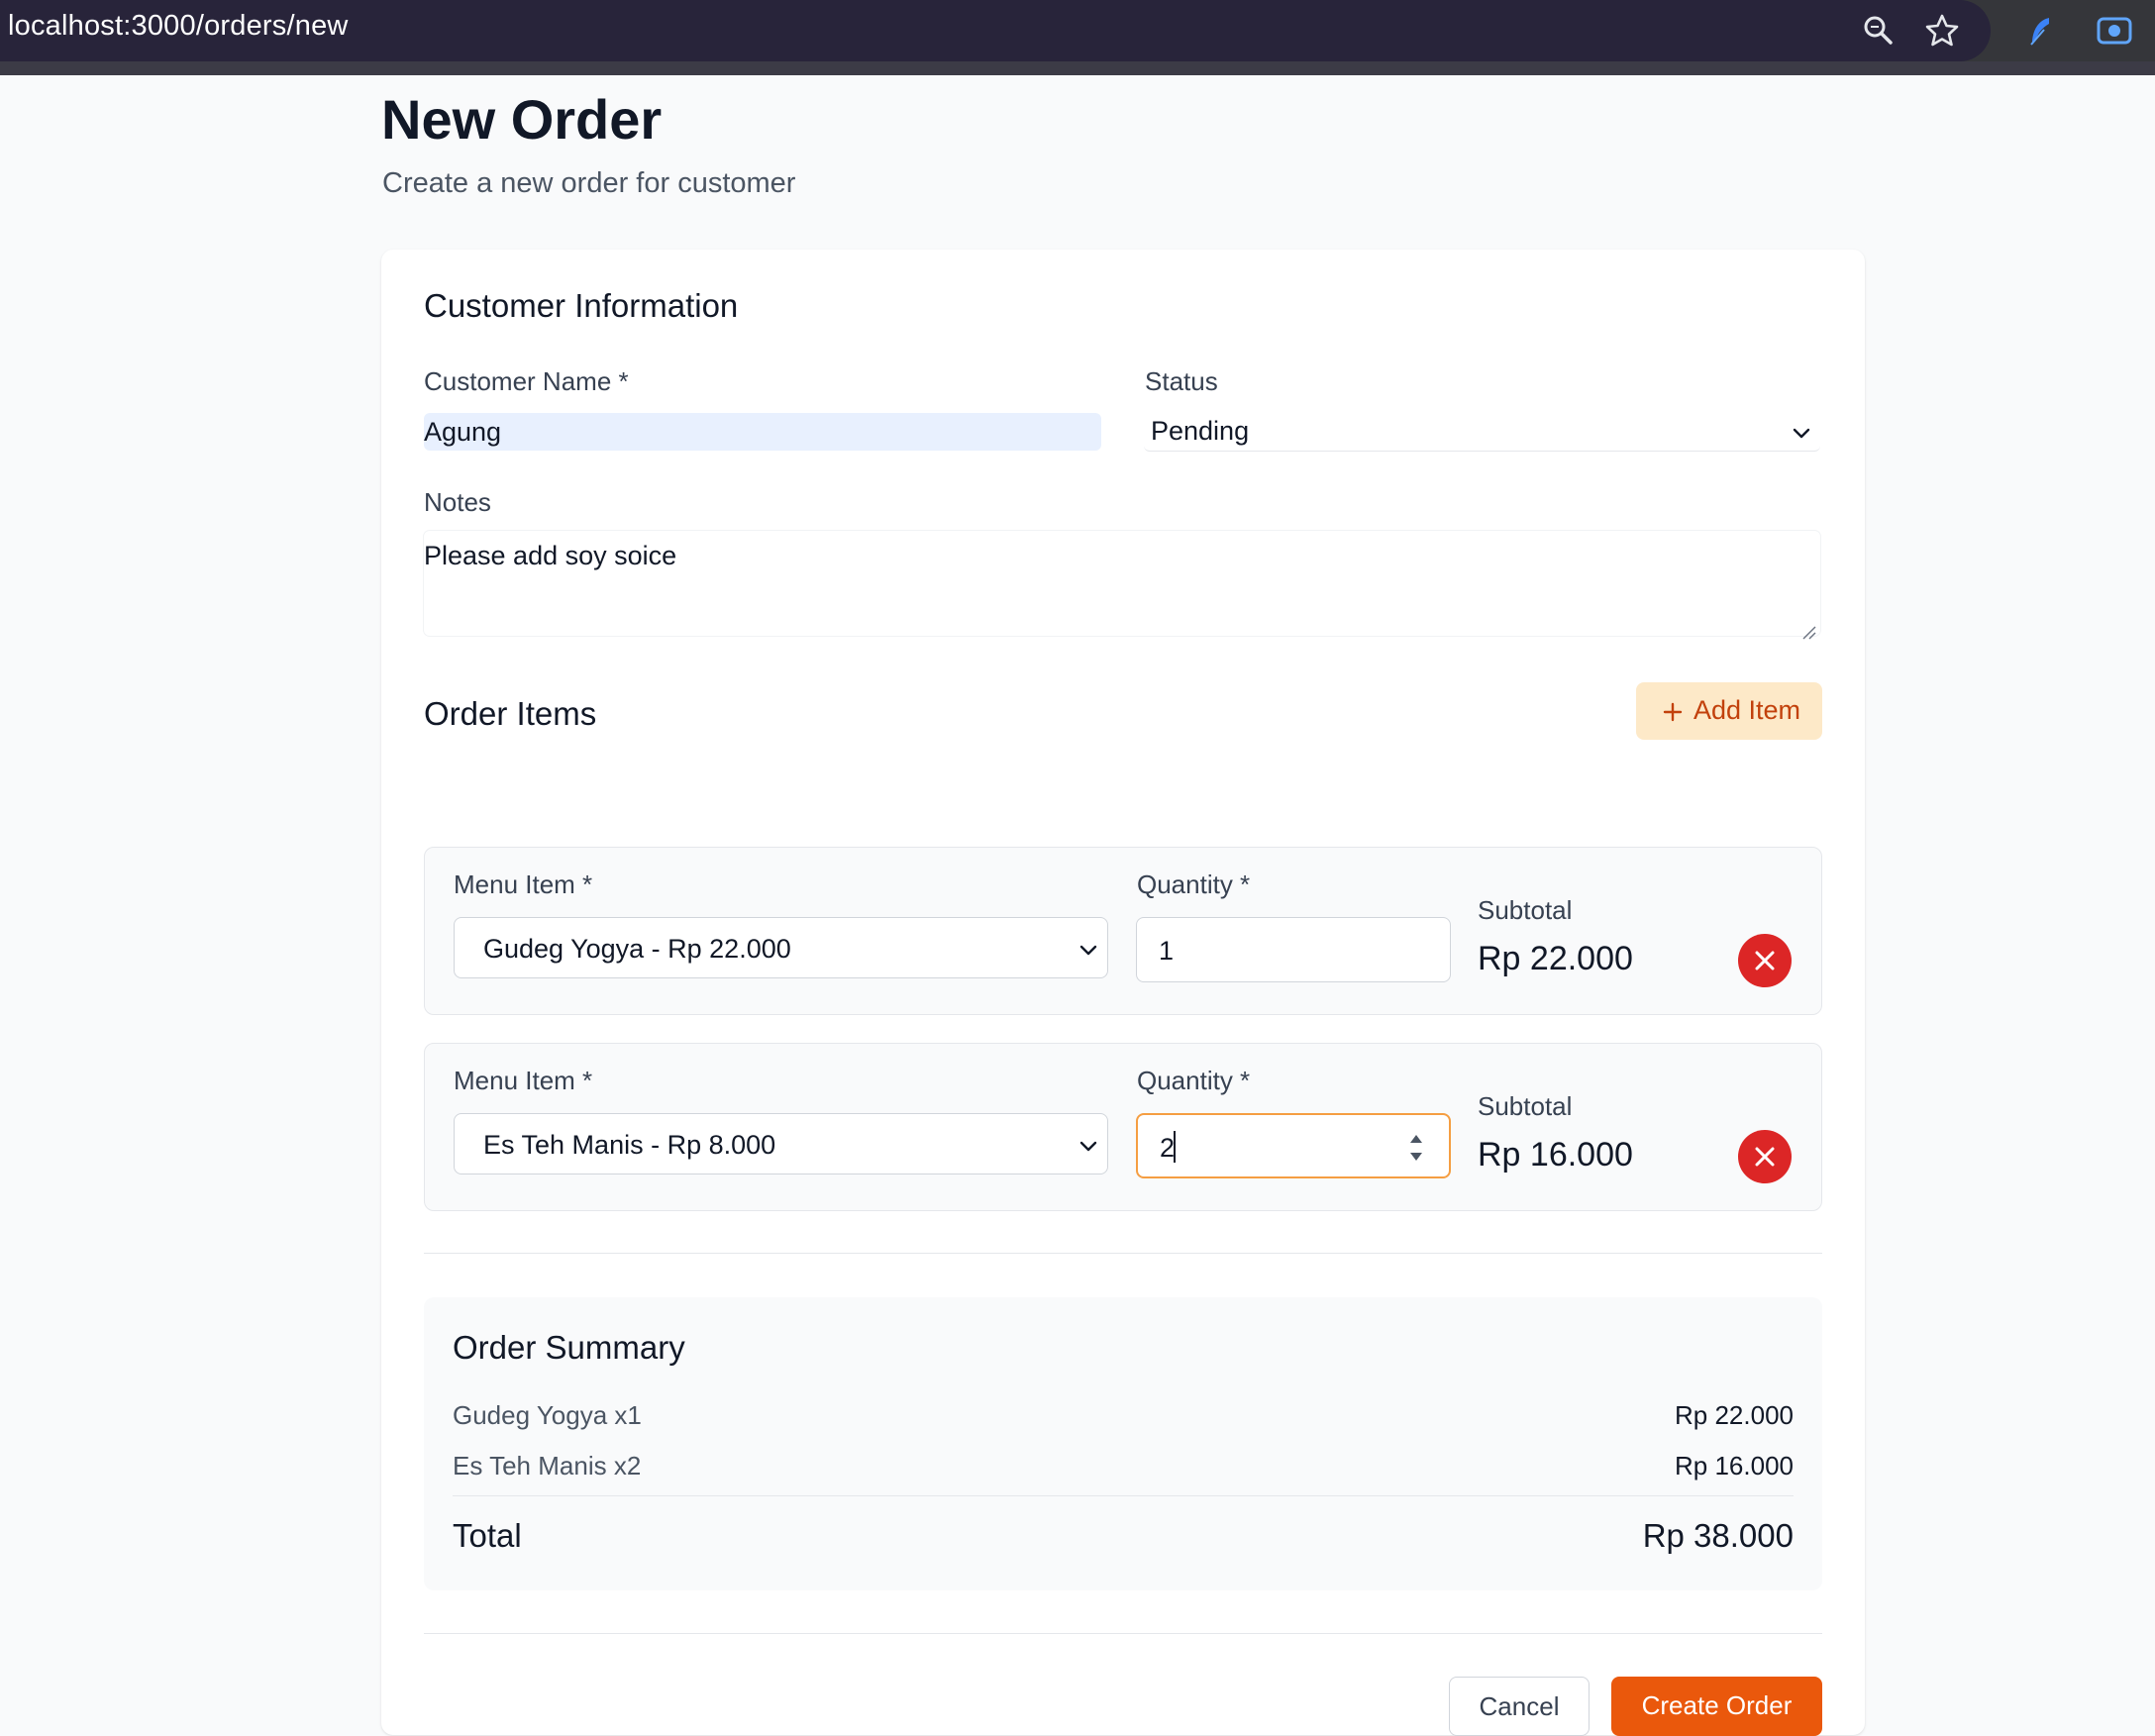 The height and width of the screenshot is (1736, 2155). What do you see at coordinates (1124, 1495) in the screenshot?
I see `summary-divider` at bounding box center [1124, 1495].